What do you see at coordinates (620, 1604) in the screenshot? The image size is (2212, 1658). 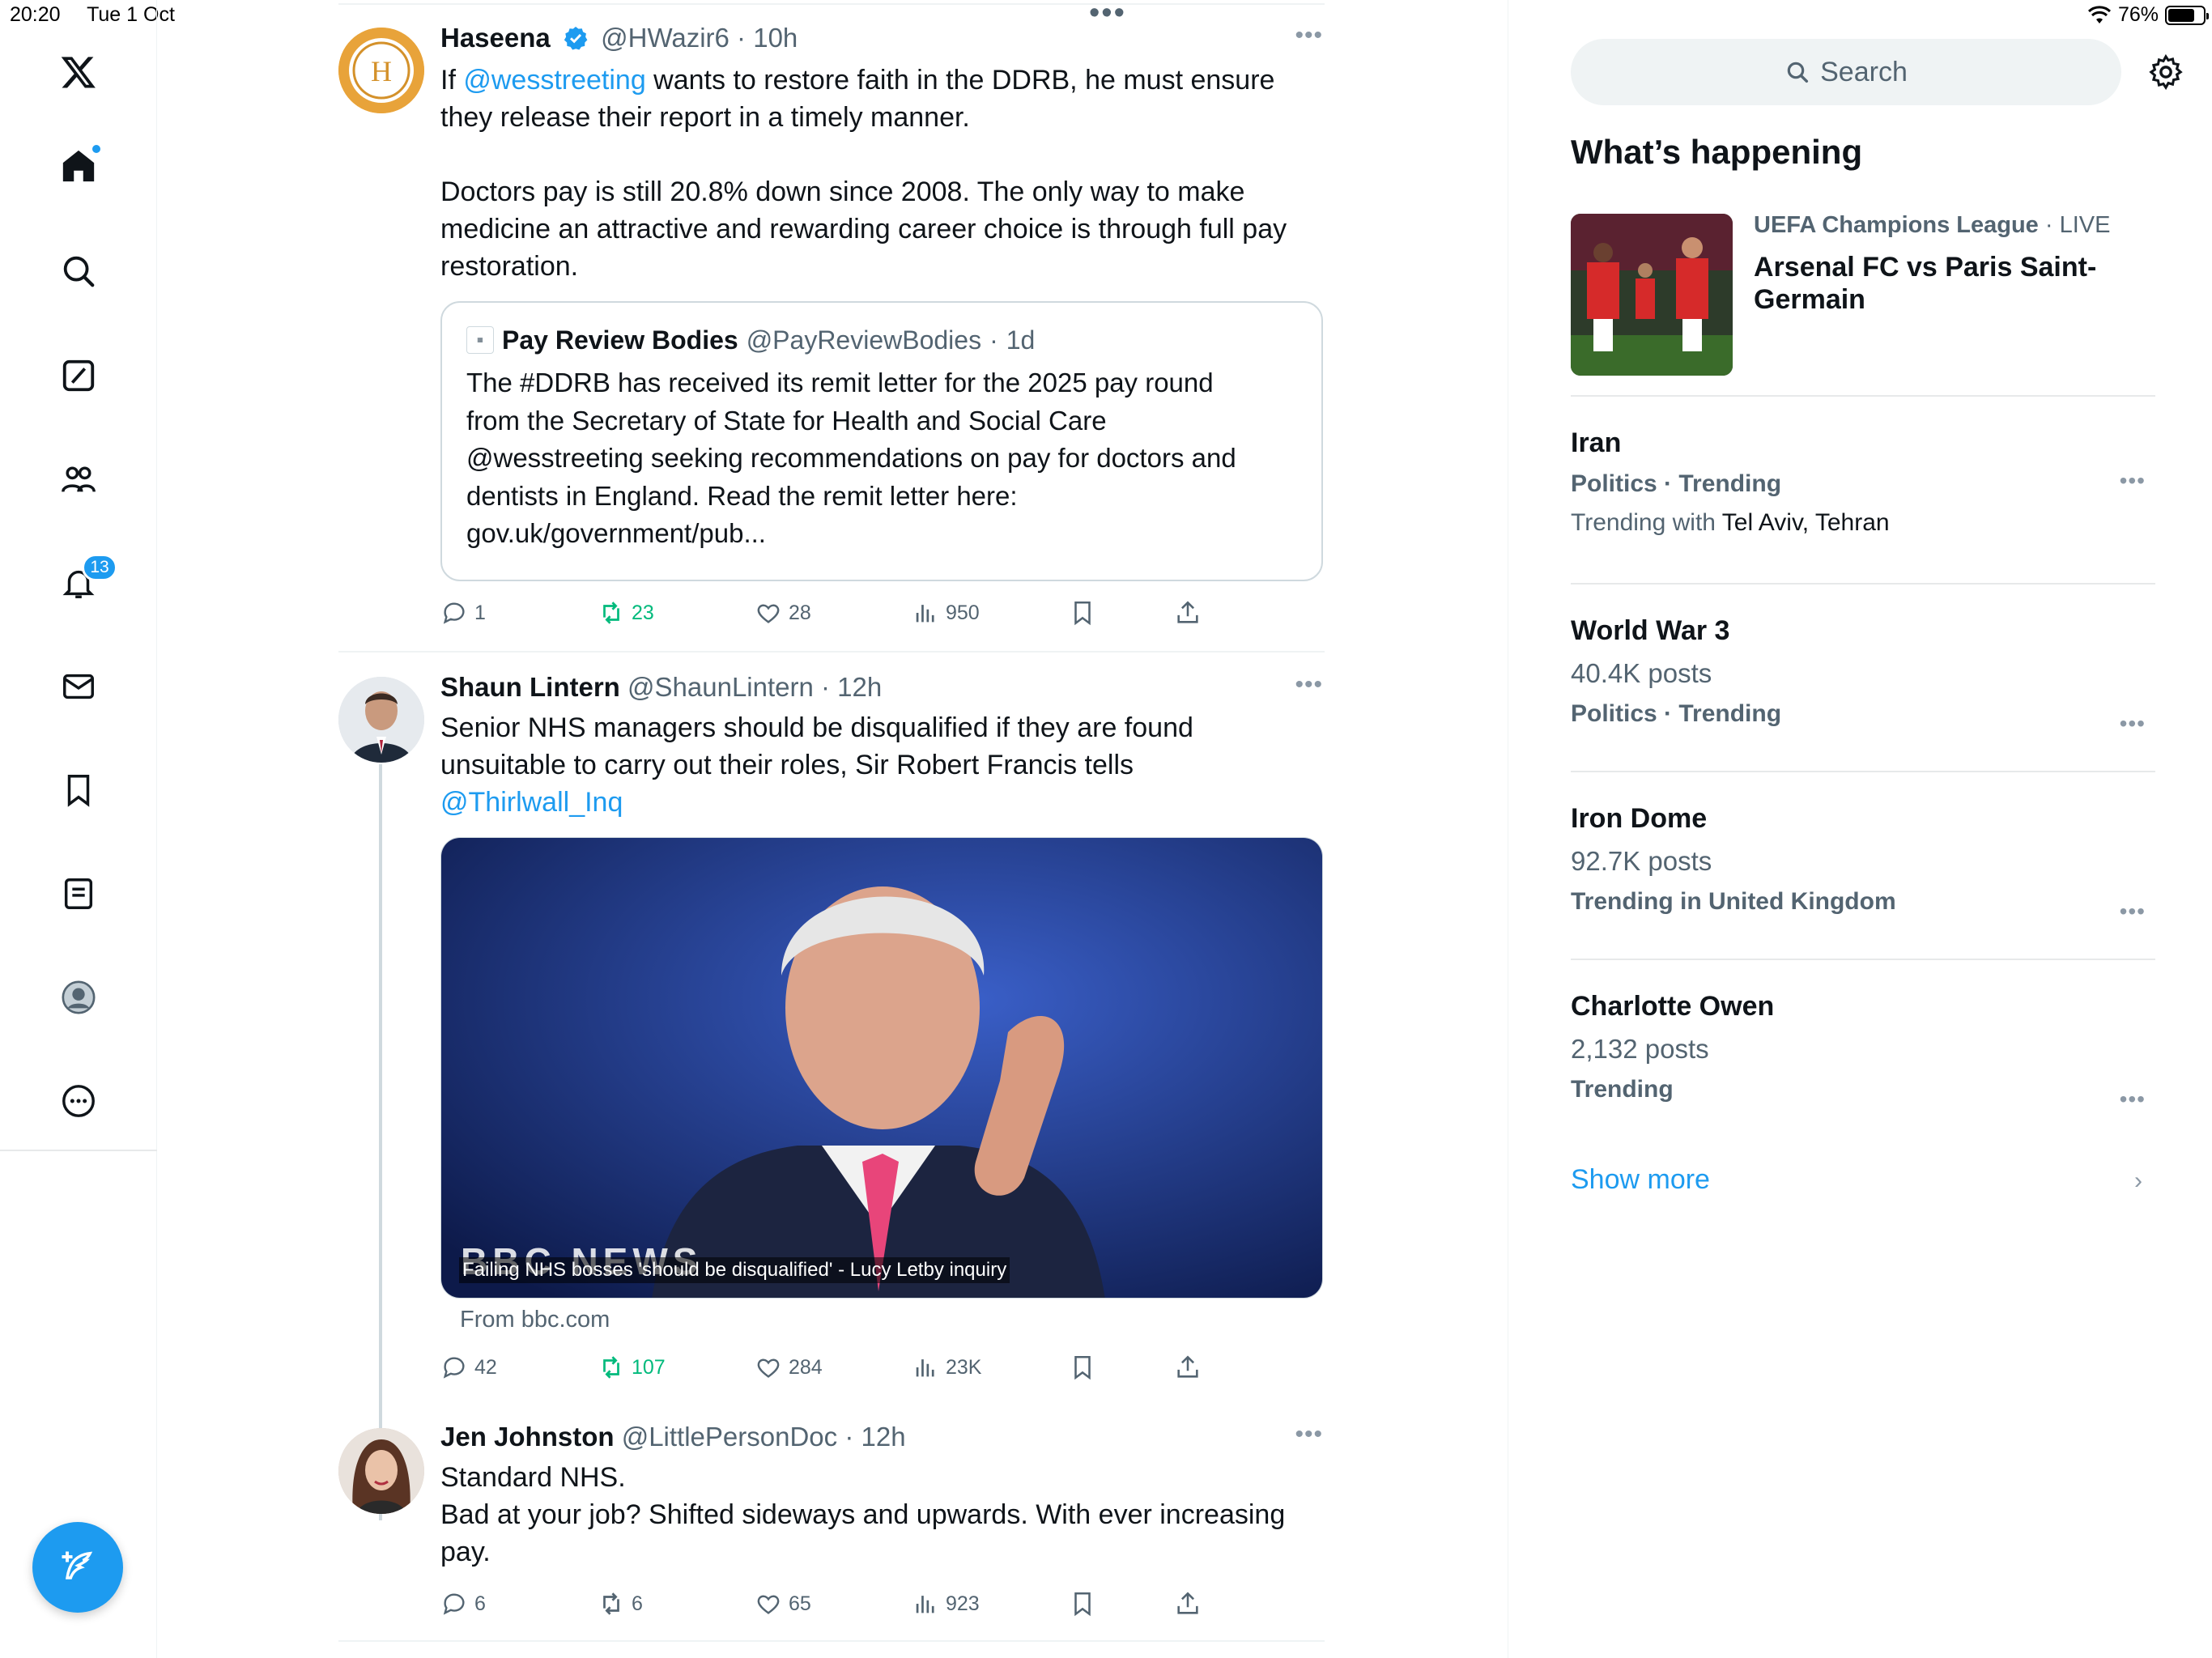 I see `repost-button: 6` at bounding box center [620, 1604].